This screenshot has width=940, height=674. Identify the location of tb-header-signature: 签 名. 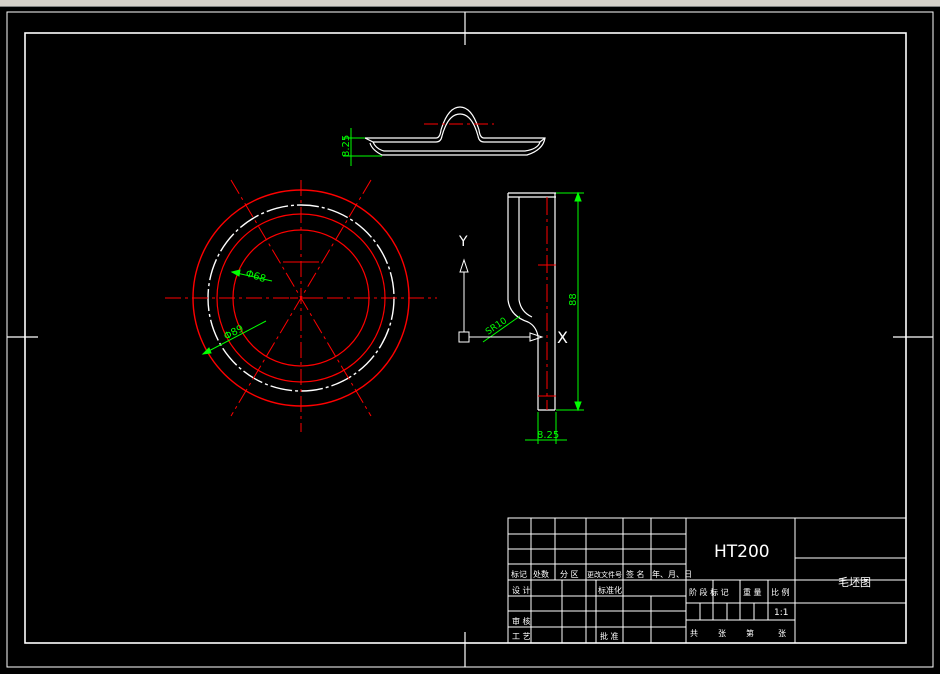
(635, 574).